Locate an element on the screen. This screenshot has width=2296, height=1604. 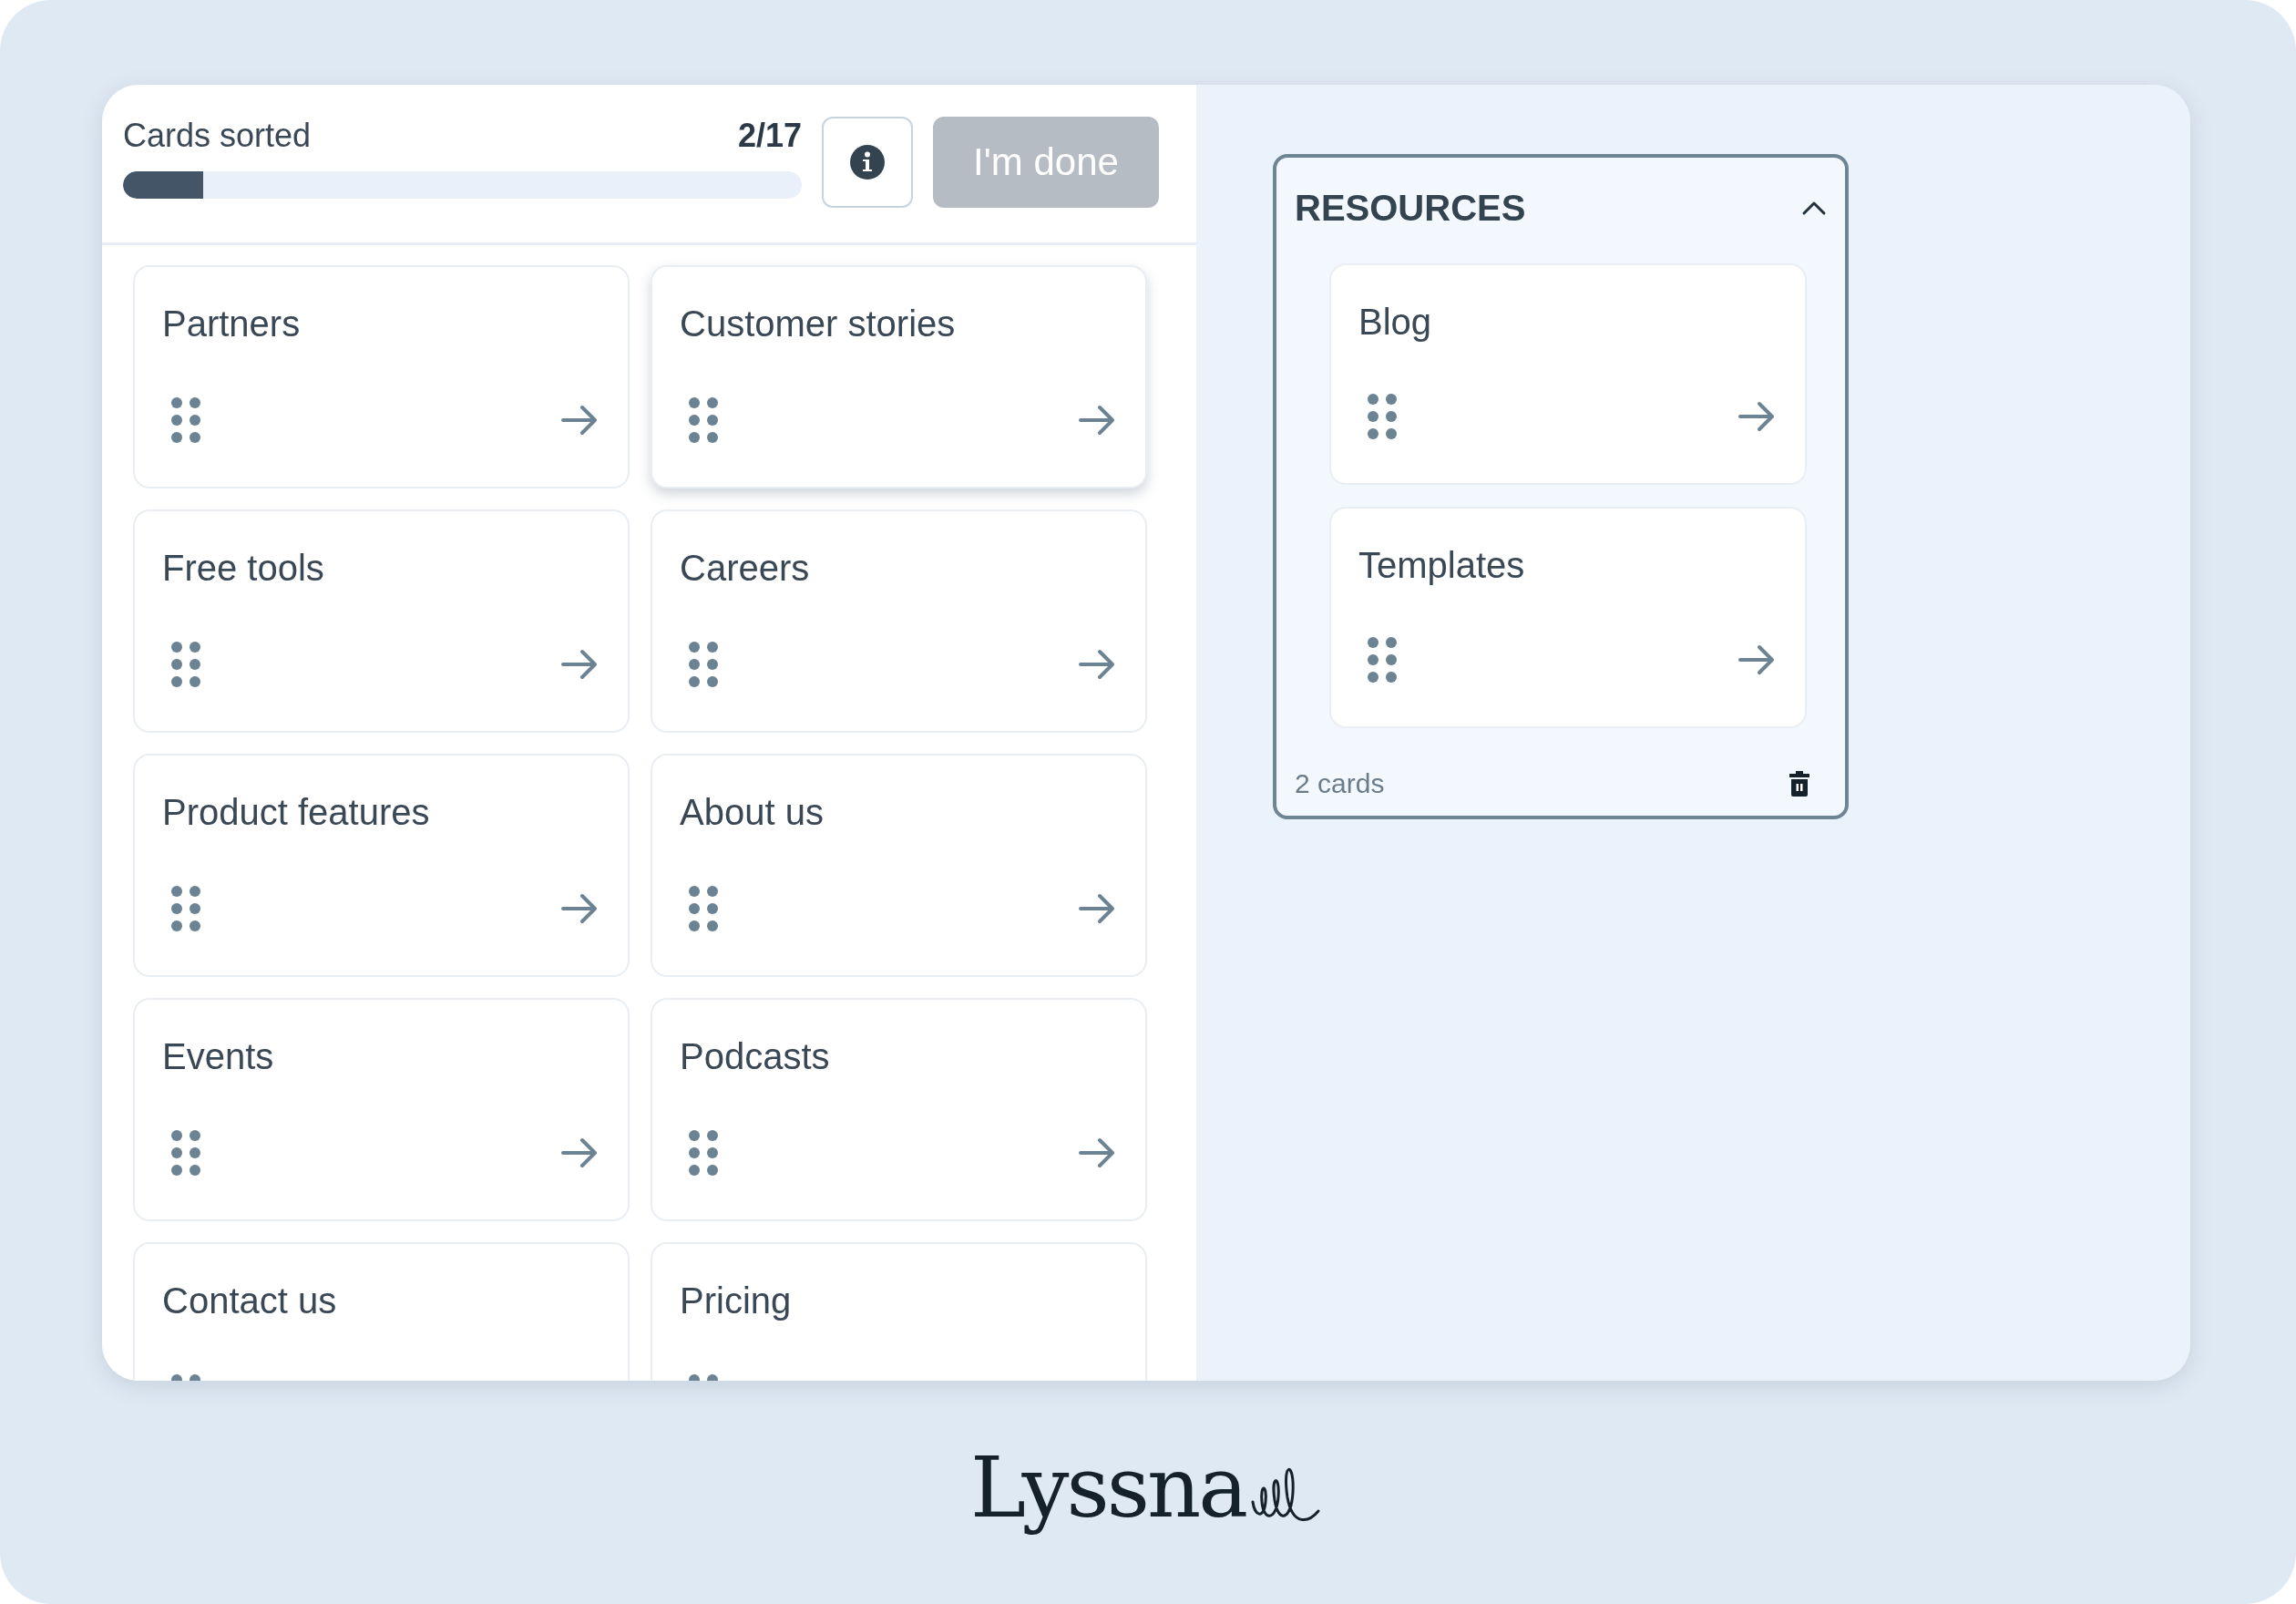
card-title: Blog is located at coordinates (1395, 322).